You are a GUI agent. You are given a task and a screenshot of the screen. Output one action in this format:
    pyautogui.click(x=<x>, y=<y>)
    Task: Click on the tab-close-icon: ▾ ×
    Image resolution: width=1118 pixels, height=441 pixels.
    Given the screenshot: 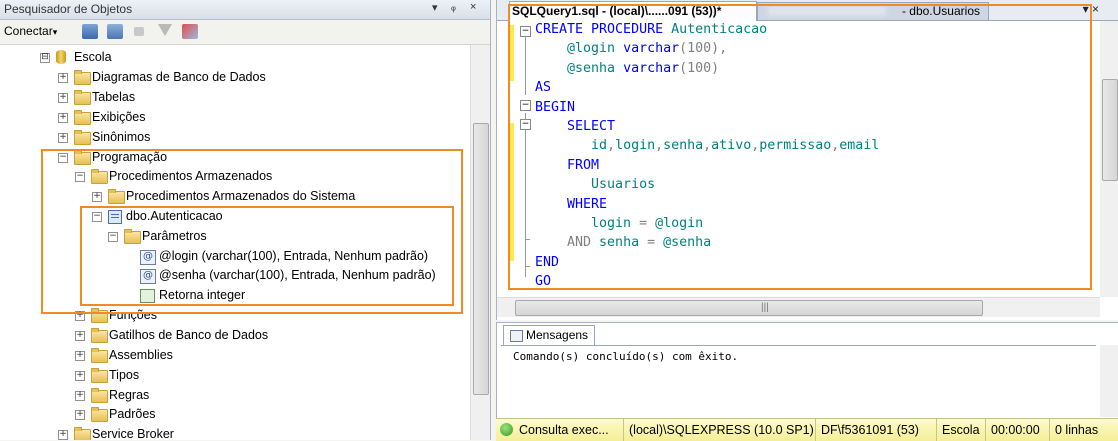 What is the action you would take?
    pyautogui.click(x=1091, y=9)
    